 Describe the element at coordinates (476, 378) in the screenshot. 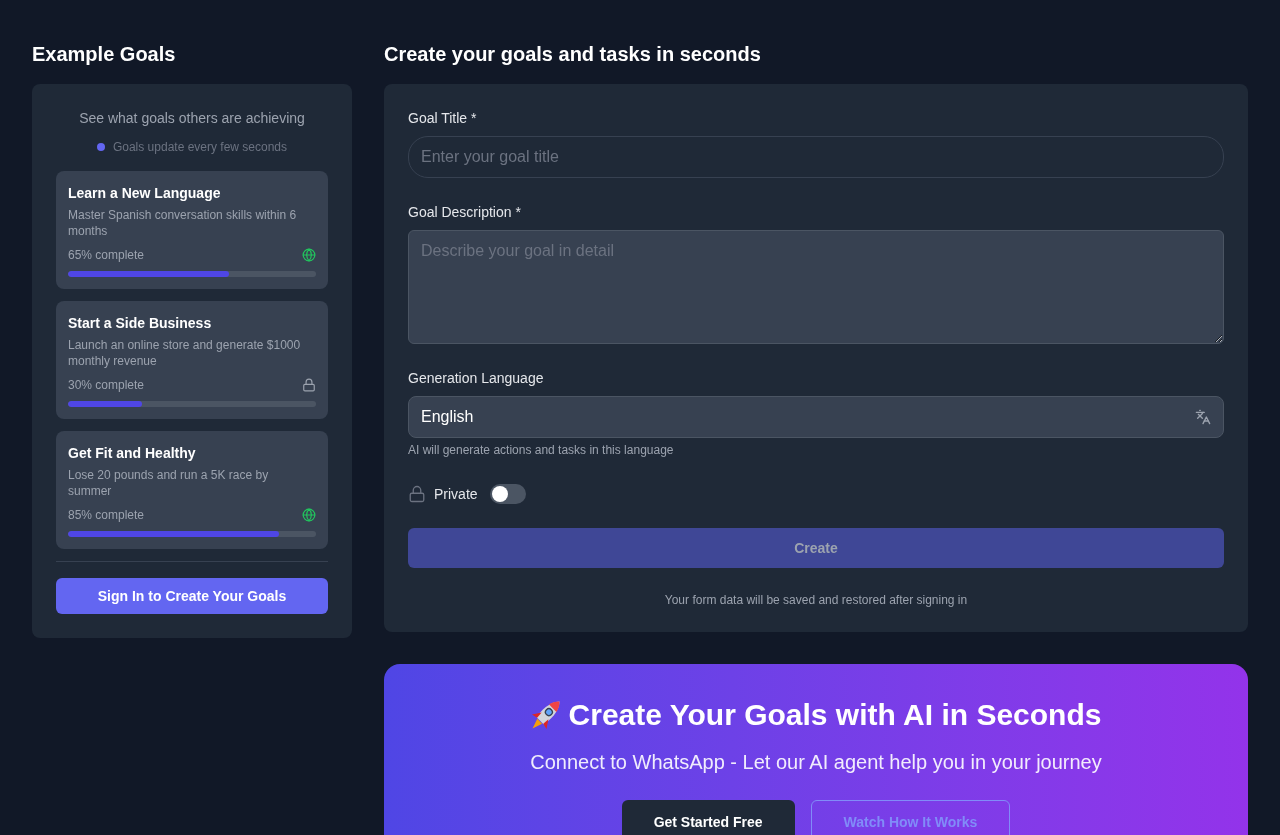

I see `field-label: Generation Language` at that location.